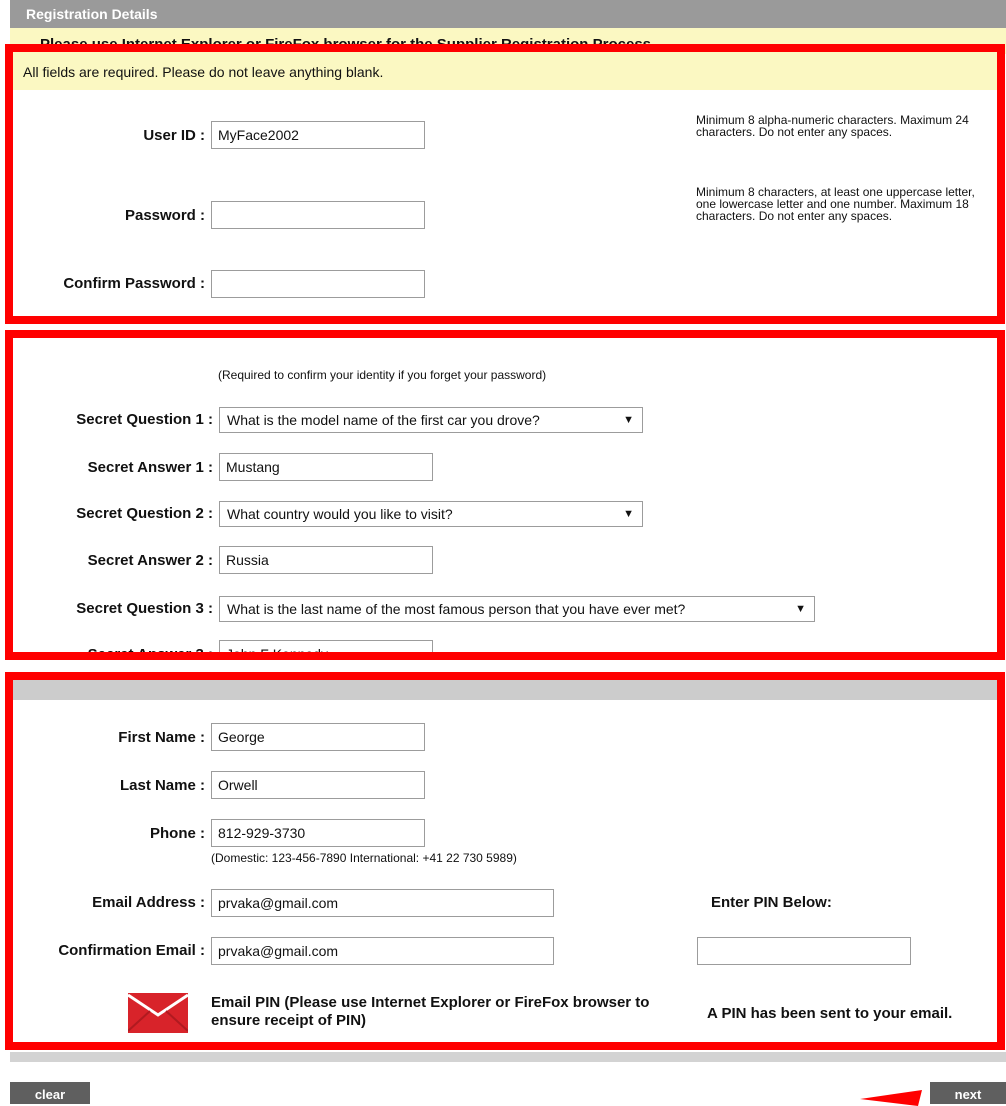 The height and width of the screenshot is (1106, 1006). Describe the element at coordinates (804, 951) in the screenshot. I see `pin-input` at that location.